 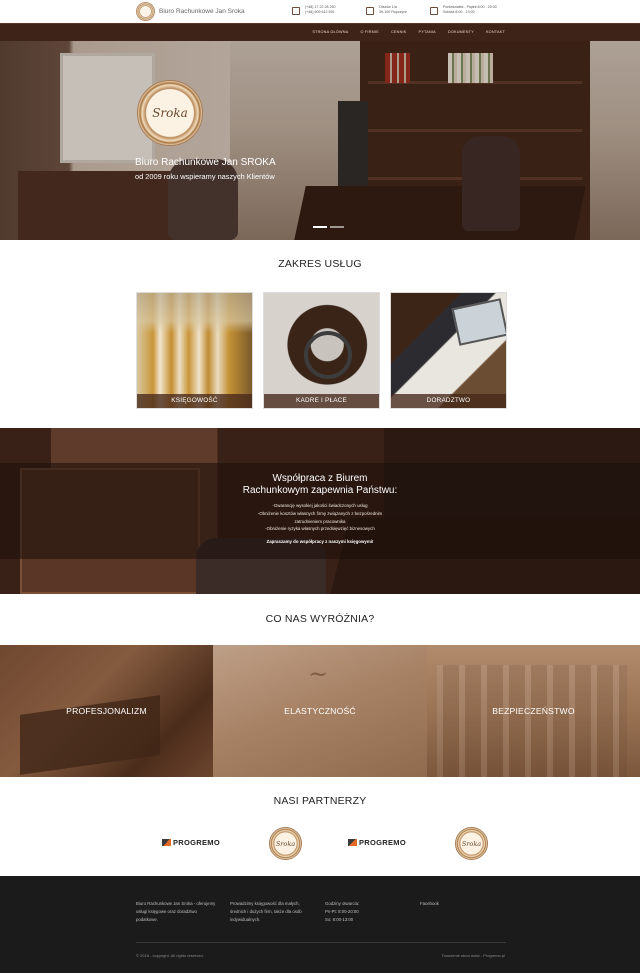 What do you see at coordinates (296, 11) in the screenshot?
I see `phone-icon` at bounding box center [296, 11].